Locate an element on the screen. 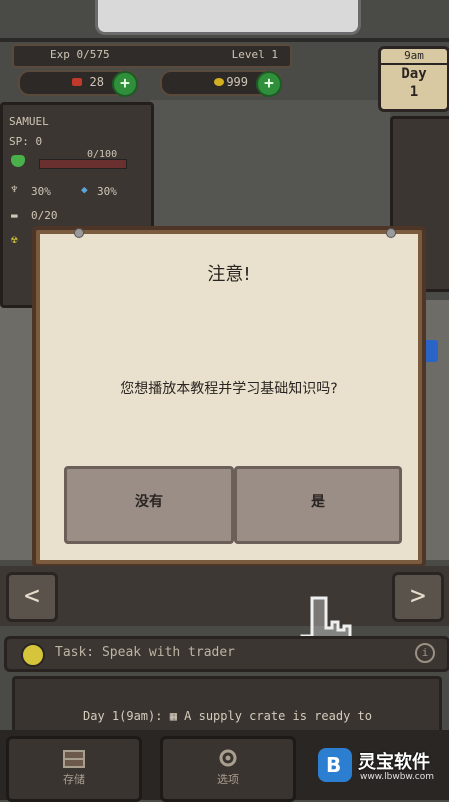 The width and height of the screenshot is (449, 802). dialog-title: 注意! is located at coordinates (229, 274).